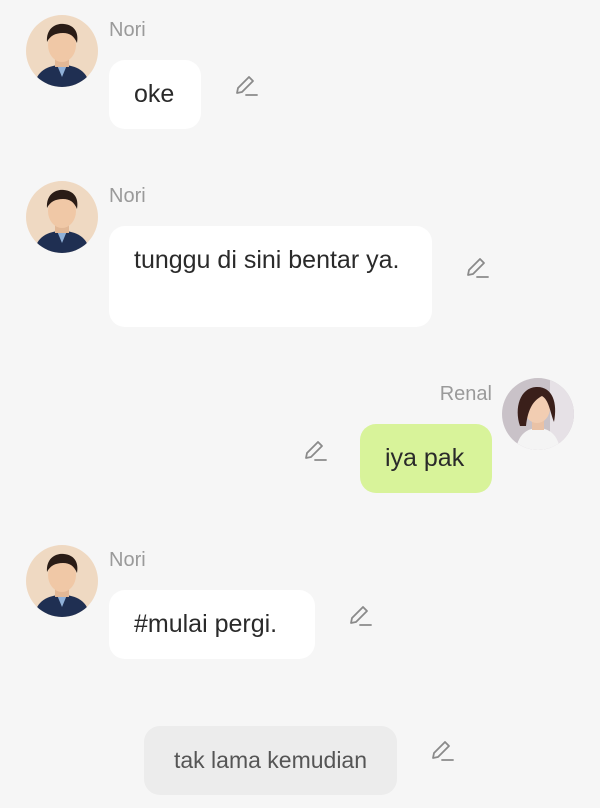  What do you see at coordinates (270, 760) in the screenshot?
I see `narration-bubble: tak lama kemudian` at bounding box center [270, 760].